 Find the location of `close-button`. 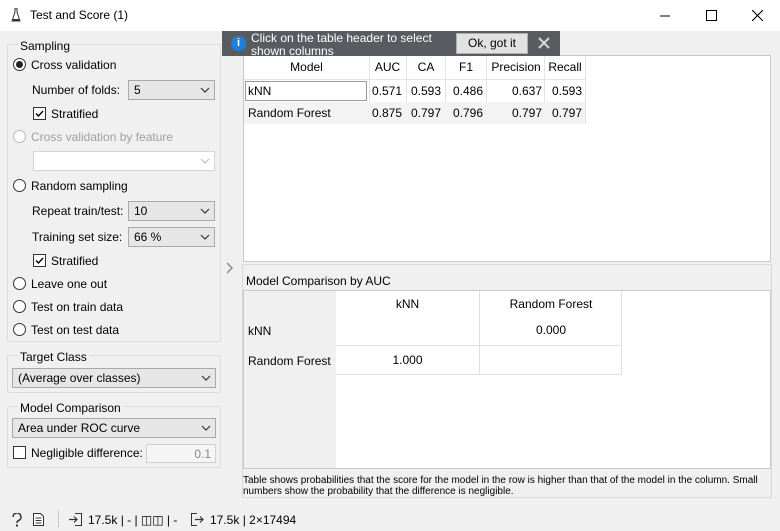

close-button is located at coordinates (757, 15).